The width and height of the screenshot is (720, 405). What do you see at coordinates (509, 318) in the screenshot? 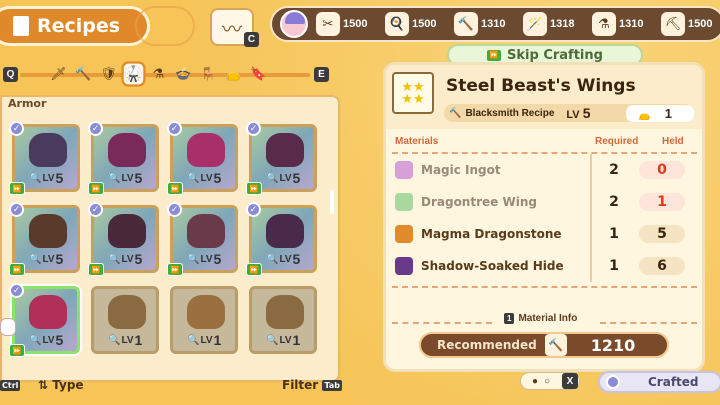
I see `material-info-key: 1` at bounding box center [509, 318].